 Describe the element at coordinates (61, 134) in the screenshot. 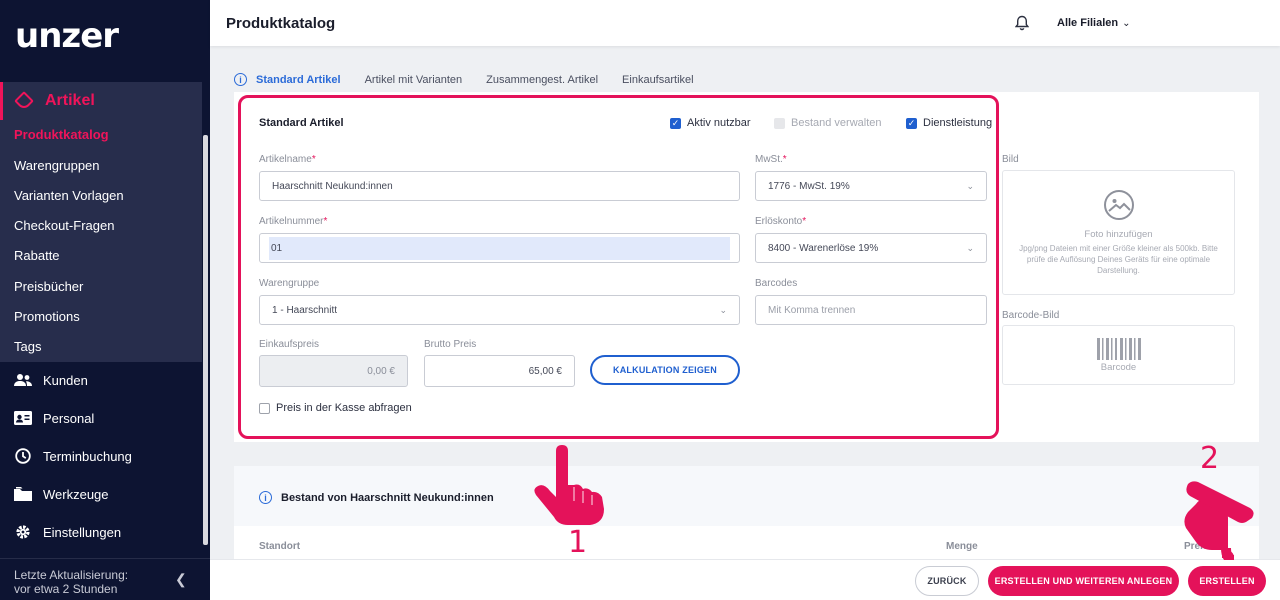

I see `sidebar-item-produktkatalog: Produktkatalog` at that location.